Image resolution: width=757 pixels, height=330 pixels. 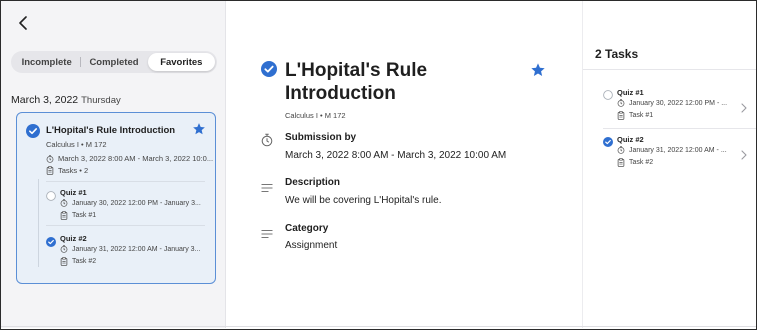 What do you see at coordinates (101, 100) in the screenshot?
I see `date-header-weekday: Thursday` at bounding box center [101, 100].